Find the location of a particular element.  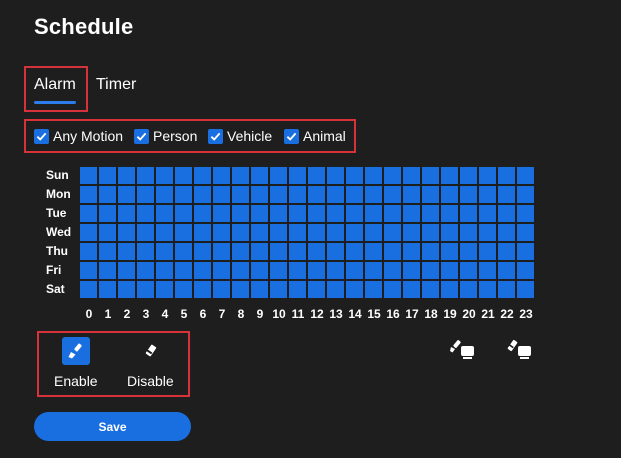

disable-tool-button is located at coordinates (151, 351).